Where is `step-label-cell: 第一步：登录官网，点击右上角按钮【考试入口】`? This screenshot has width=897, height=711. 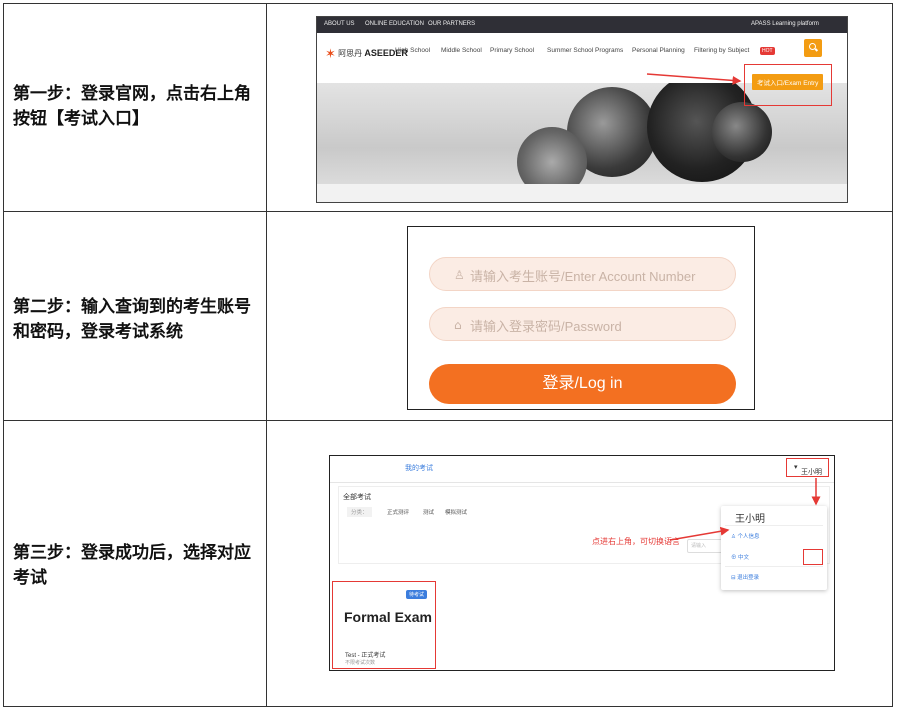 step-label-cell: 第一步：登录官网，点击右上角按钮【考试入口】 is located at coordinates (135, 107).